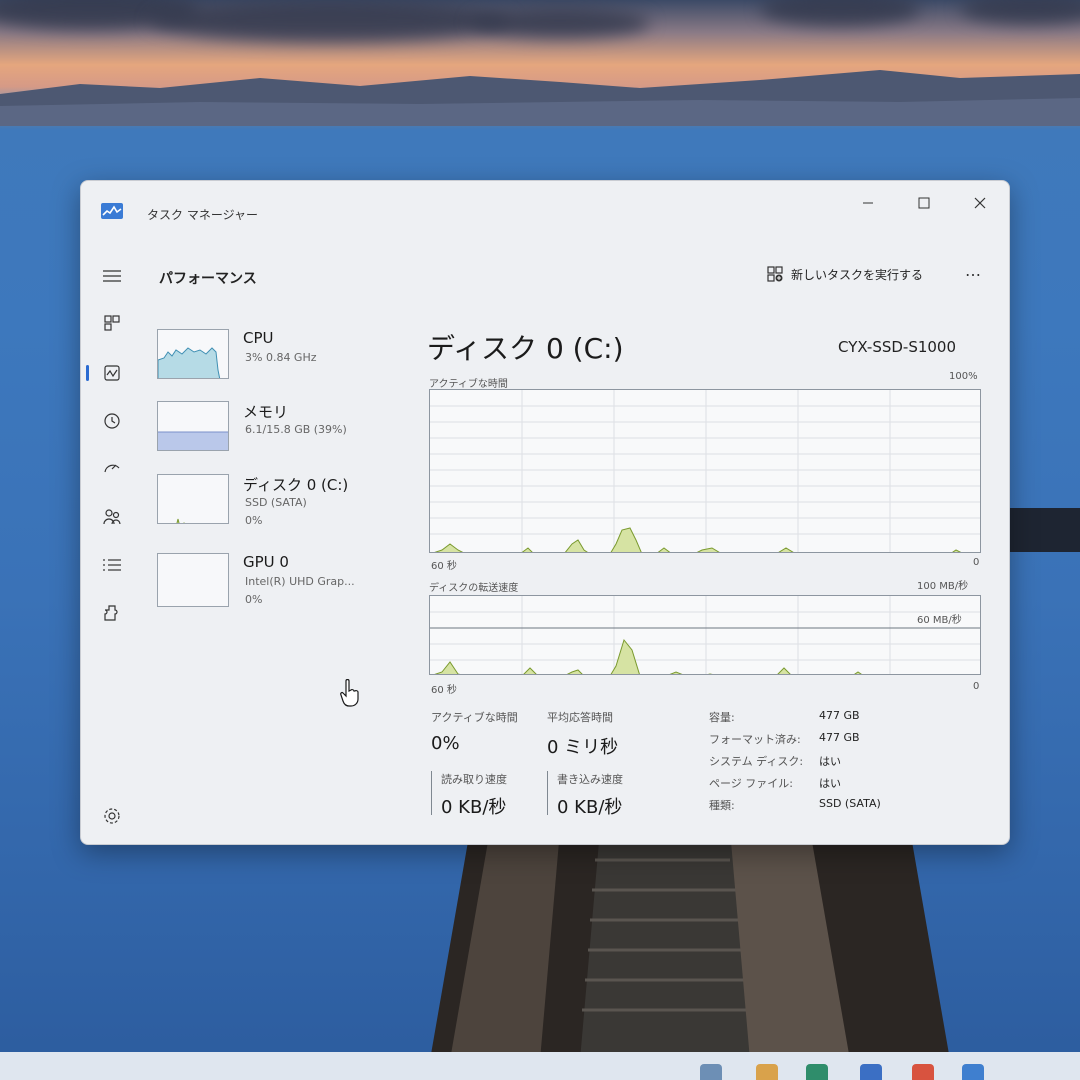 This screenshot has width=1080, height=1080. I want to click on run-new-task-label: 新しいタスクを実行する, so click(857, 274).